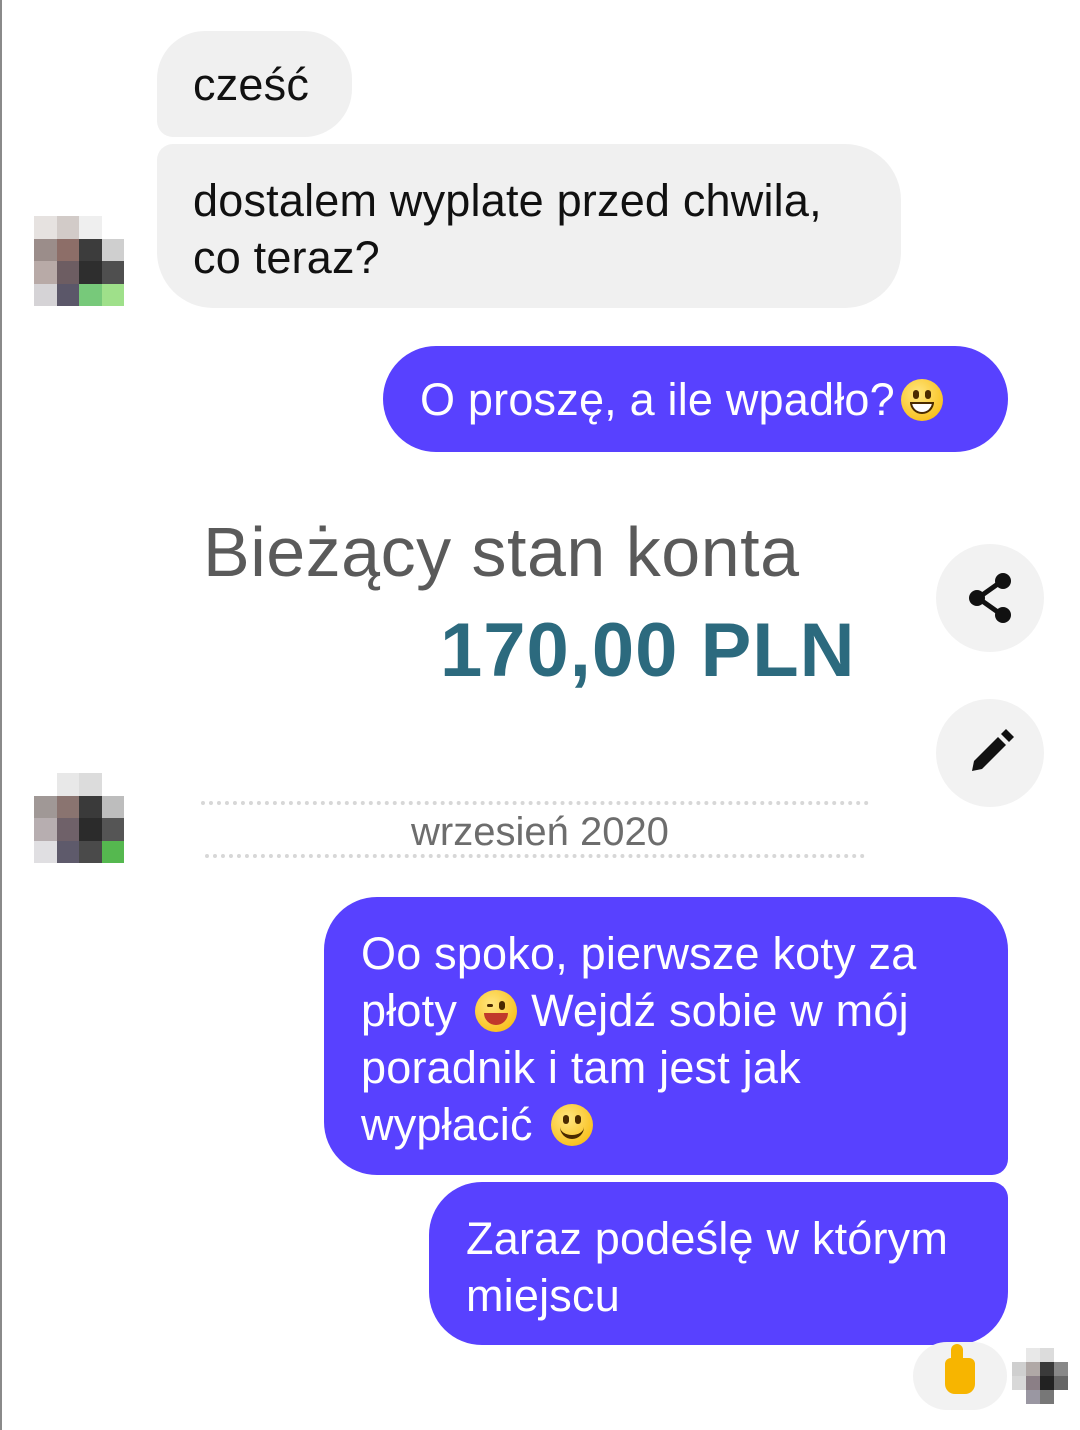 This screenshot has width=1080, height=1430. I want to click on outgoing-message: Zaraz podeślę w którym miejscu, so click(718, 1263).